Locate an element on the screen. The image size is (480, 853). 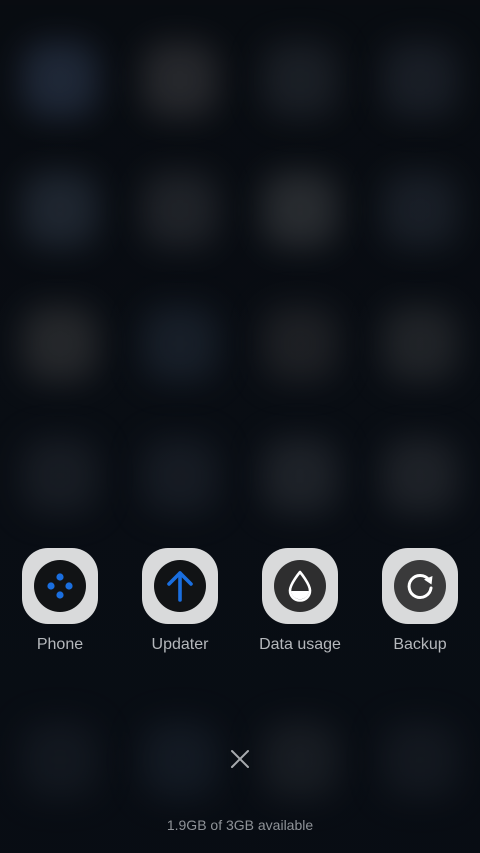
app-label-updater: Updater is located at coordinates (180, 644).